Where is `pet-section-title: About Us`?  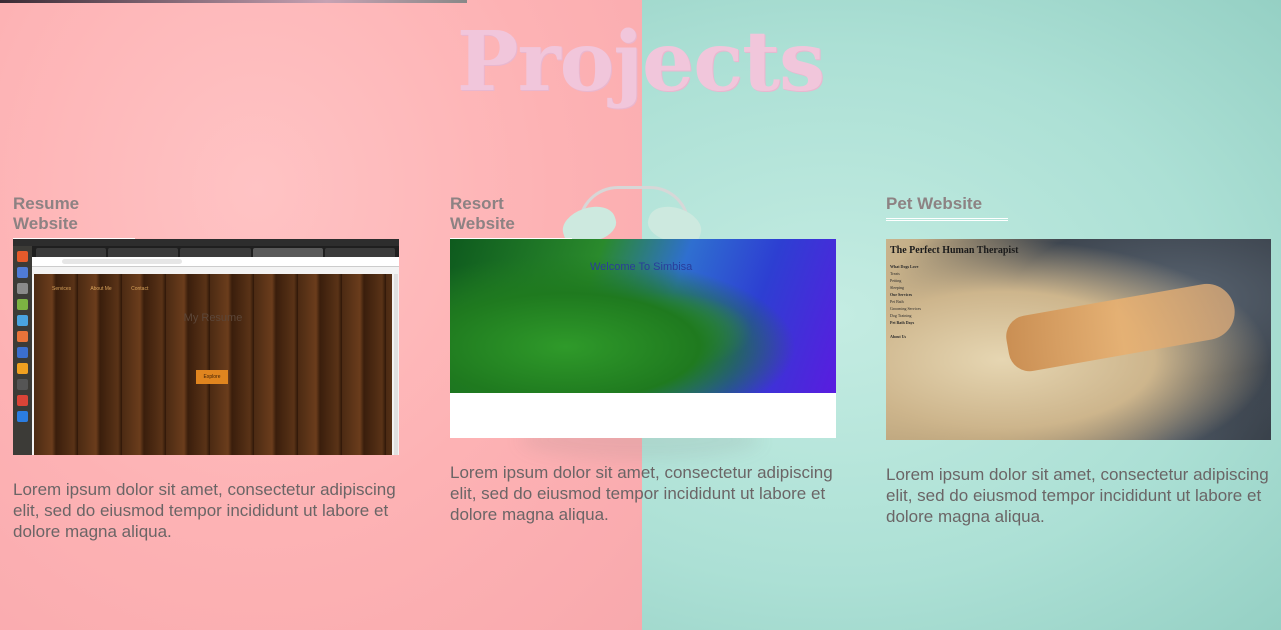
pet-section-title: About Us is located at coordinates (898, 336).